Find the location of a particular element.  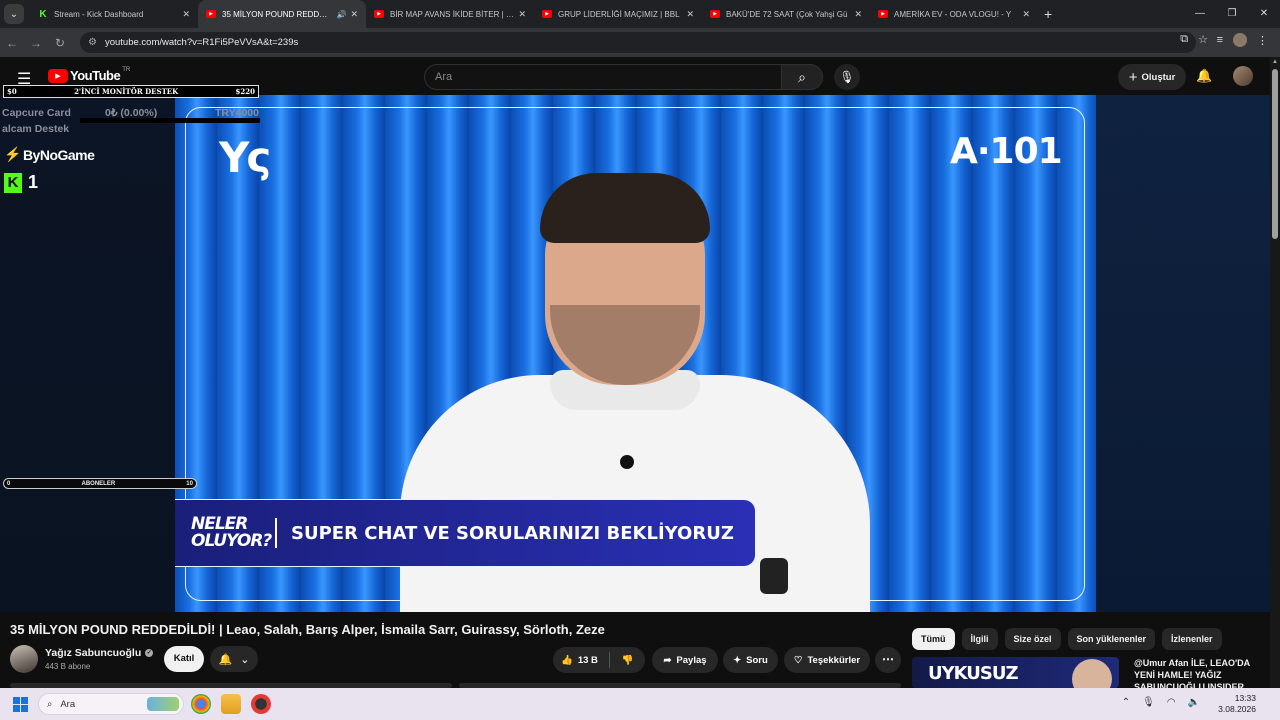

account-avatar is located at coordinates (1243, 76).